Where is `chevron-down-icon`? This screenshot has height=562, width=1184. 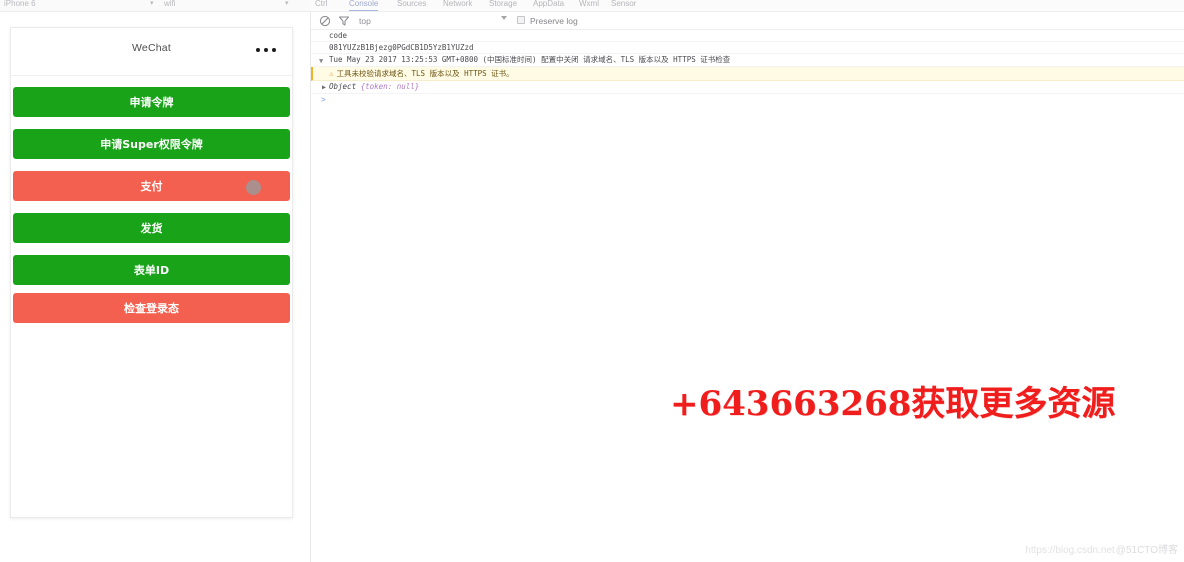 chevron-down-icon is located at coordinates (504, 18).